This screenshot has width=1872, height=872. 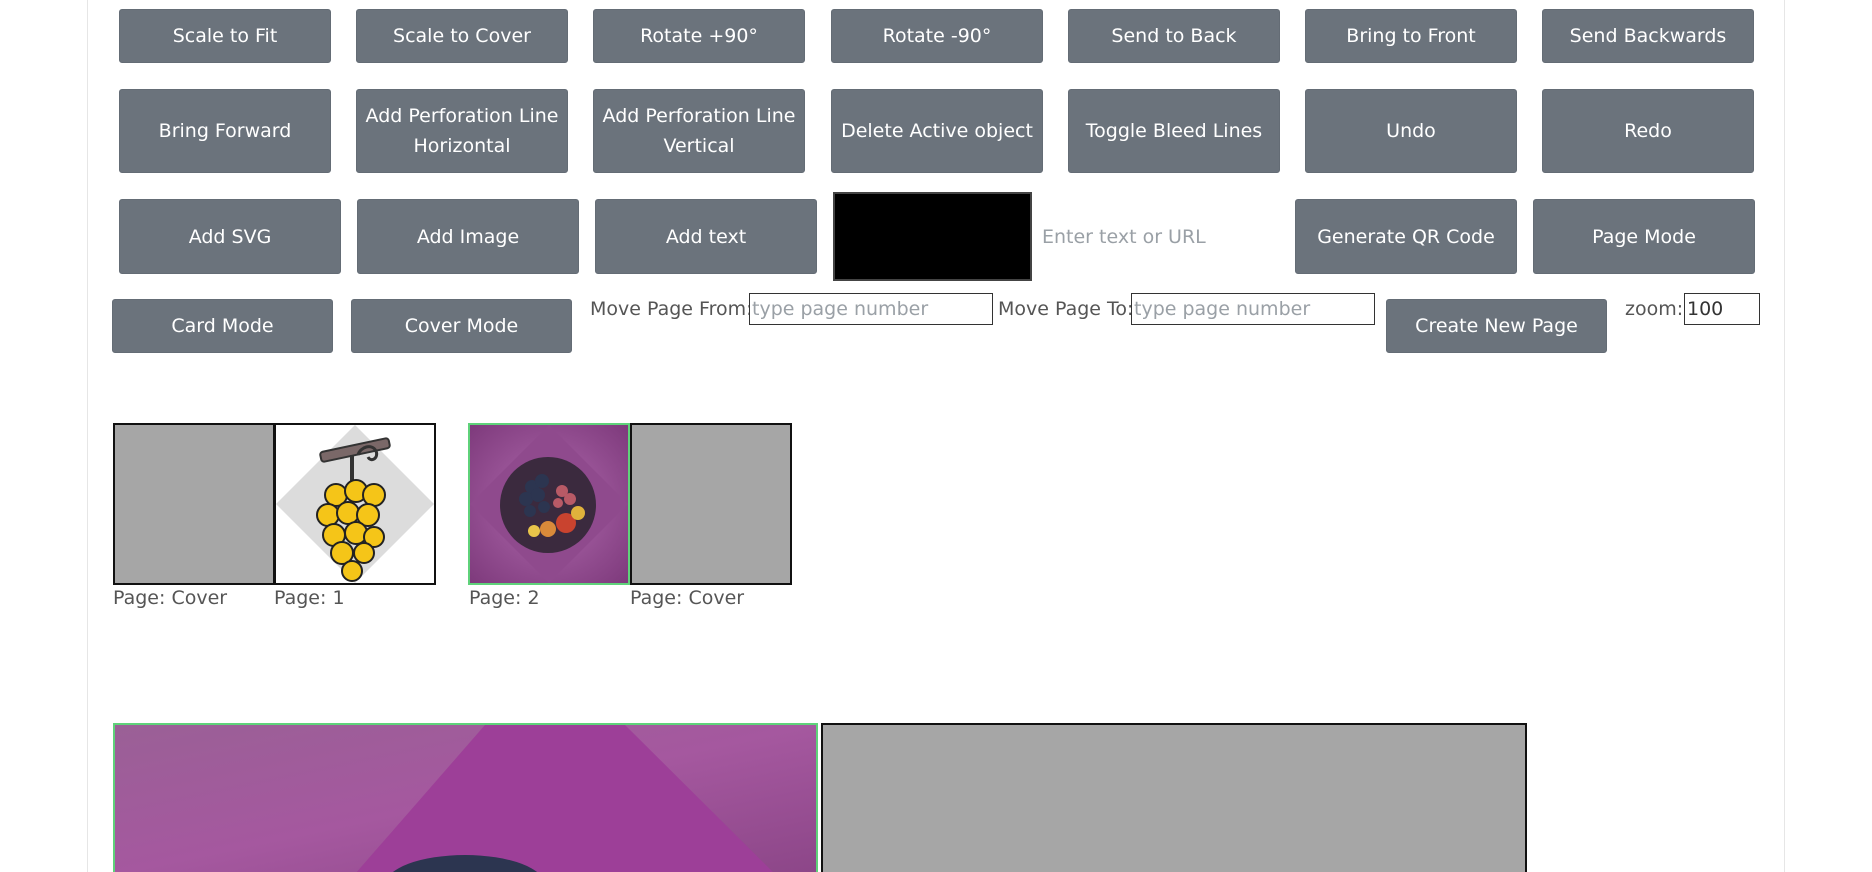 What do you see at coordinates (711, 504) in the screenshot?
I see `page-thumbnail-cover-back` at bounding box center [711, 504].